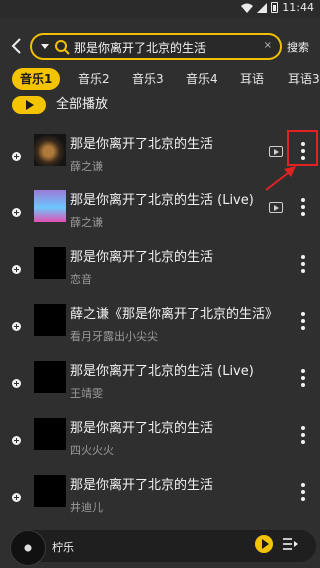 The height and width of the screenshot is (568, 320). What do you see at coordinates (160, 323) in the screenshot?
I see `song-row: 薛之谦《那是你离开了北京的生活》 看月牙露出小尖尖` at bounding box center [160, 323].